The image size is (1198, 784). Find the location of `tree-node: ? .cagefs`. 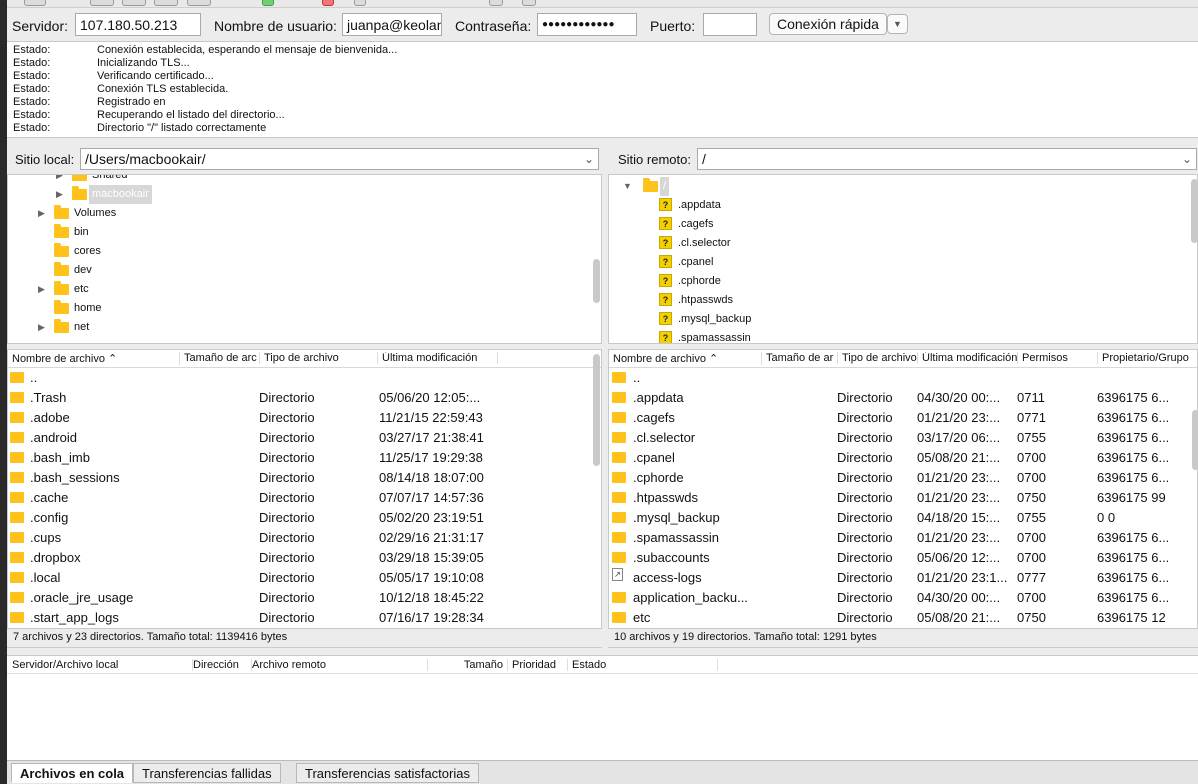

tree-node: ? .cagefs is located at coordinates (894, 224).